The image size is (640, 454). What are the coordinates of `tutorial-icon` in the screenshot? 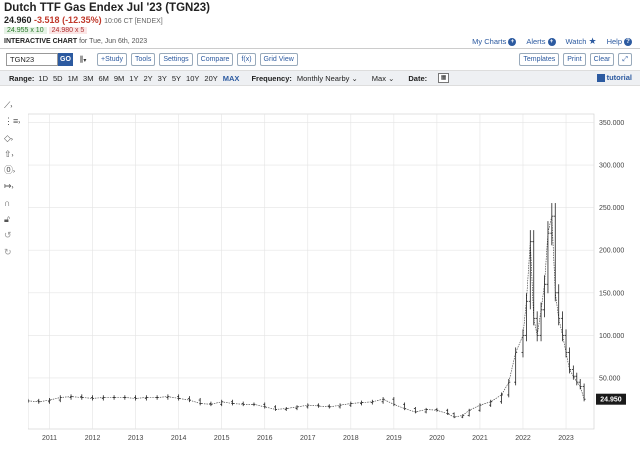 It's located at (600, 77).